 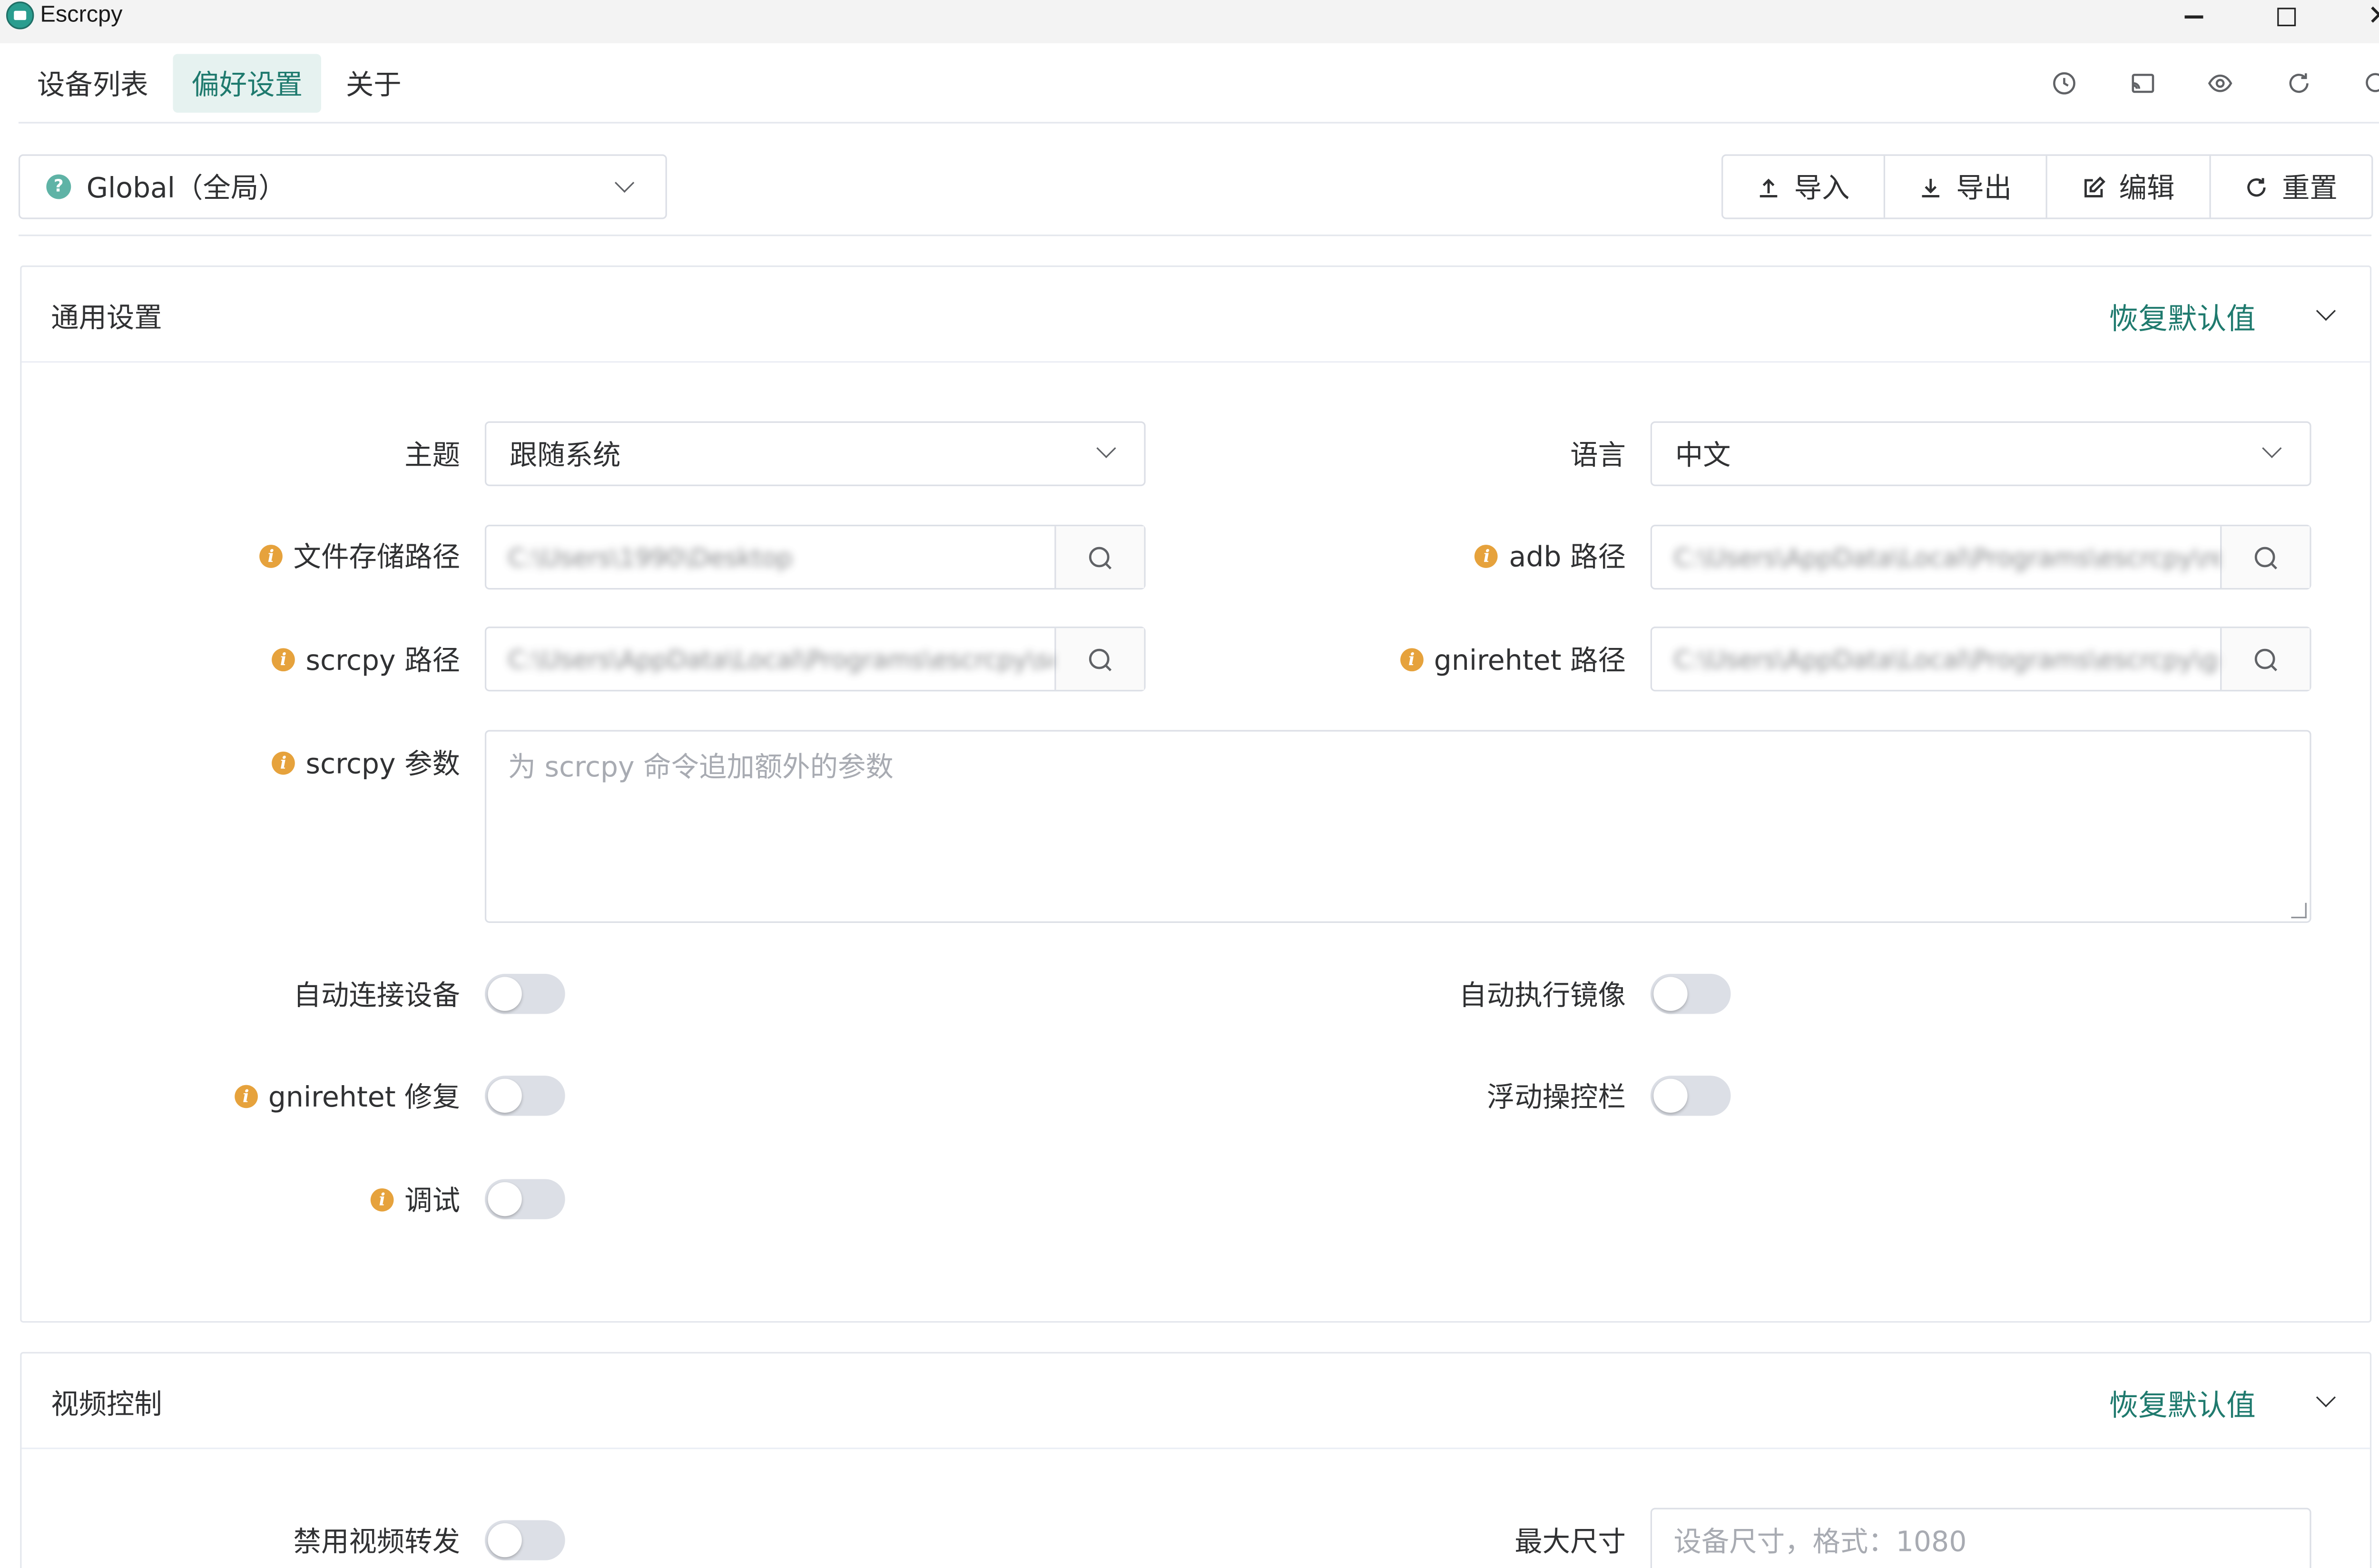 I want to click on refresh-icon, so click(x=2298, y=83).